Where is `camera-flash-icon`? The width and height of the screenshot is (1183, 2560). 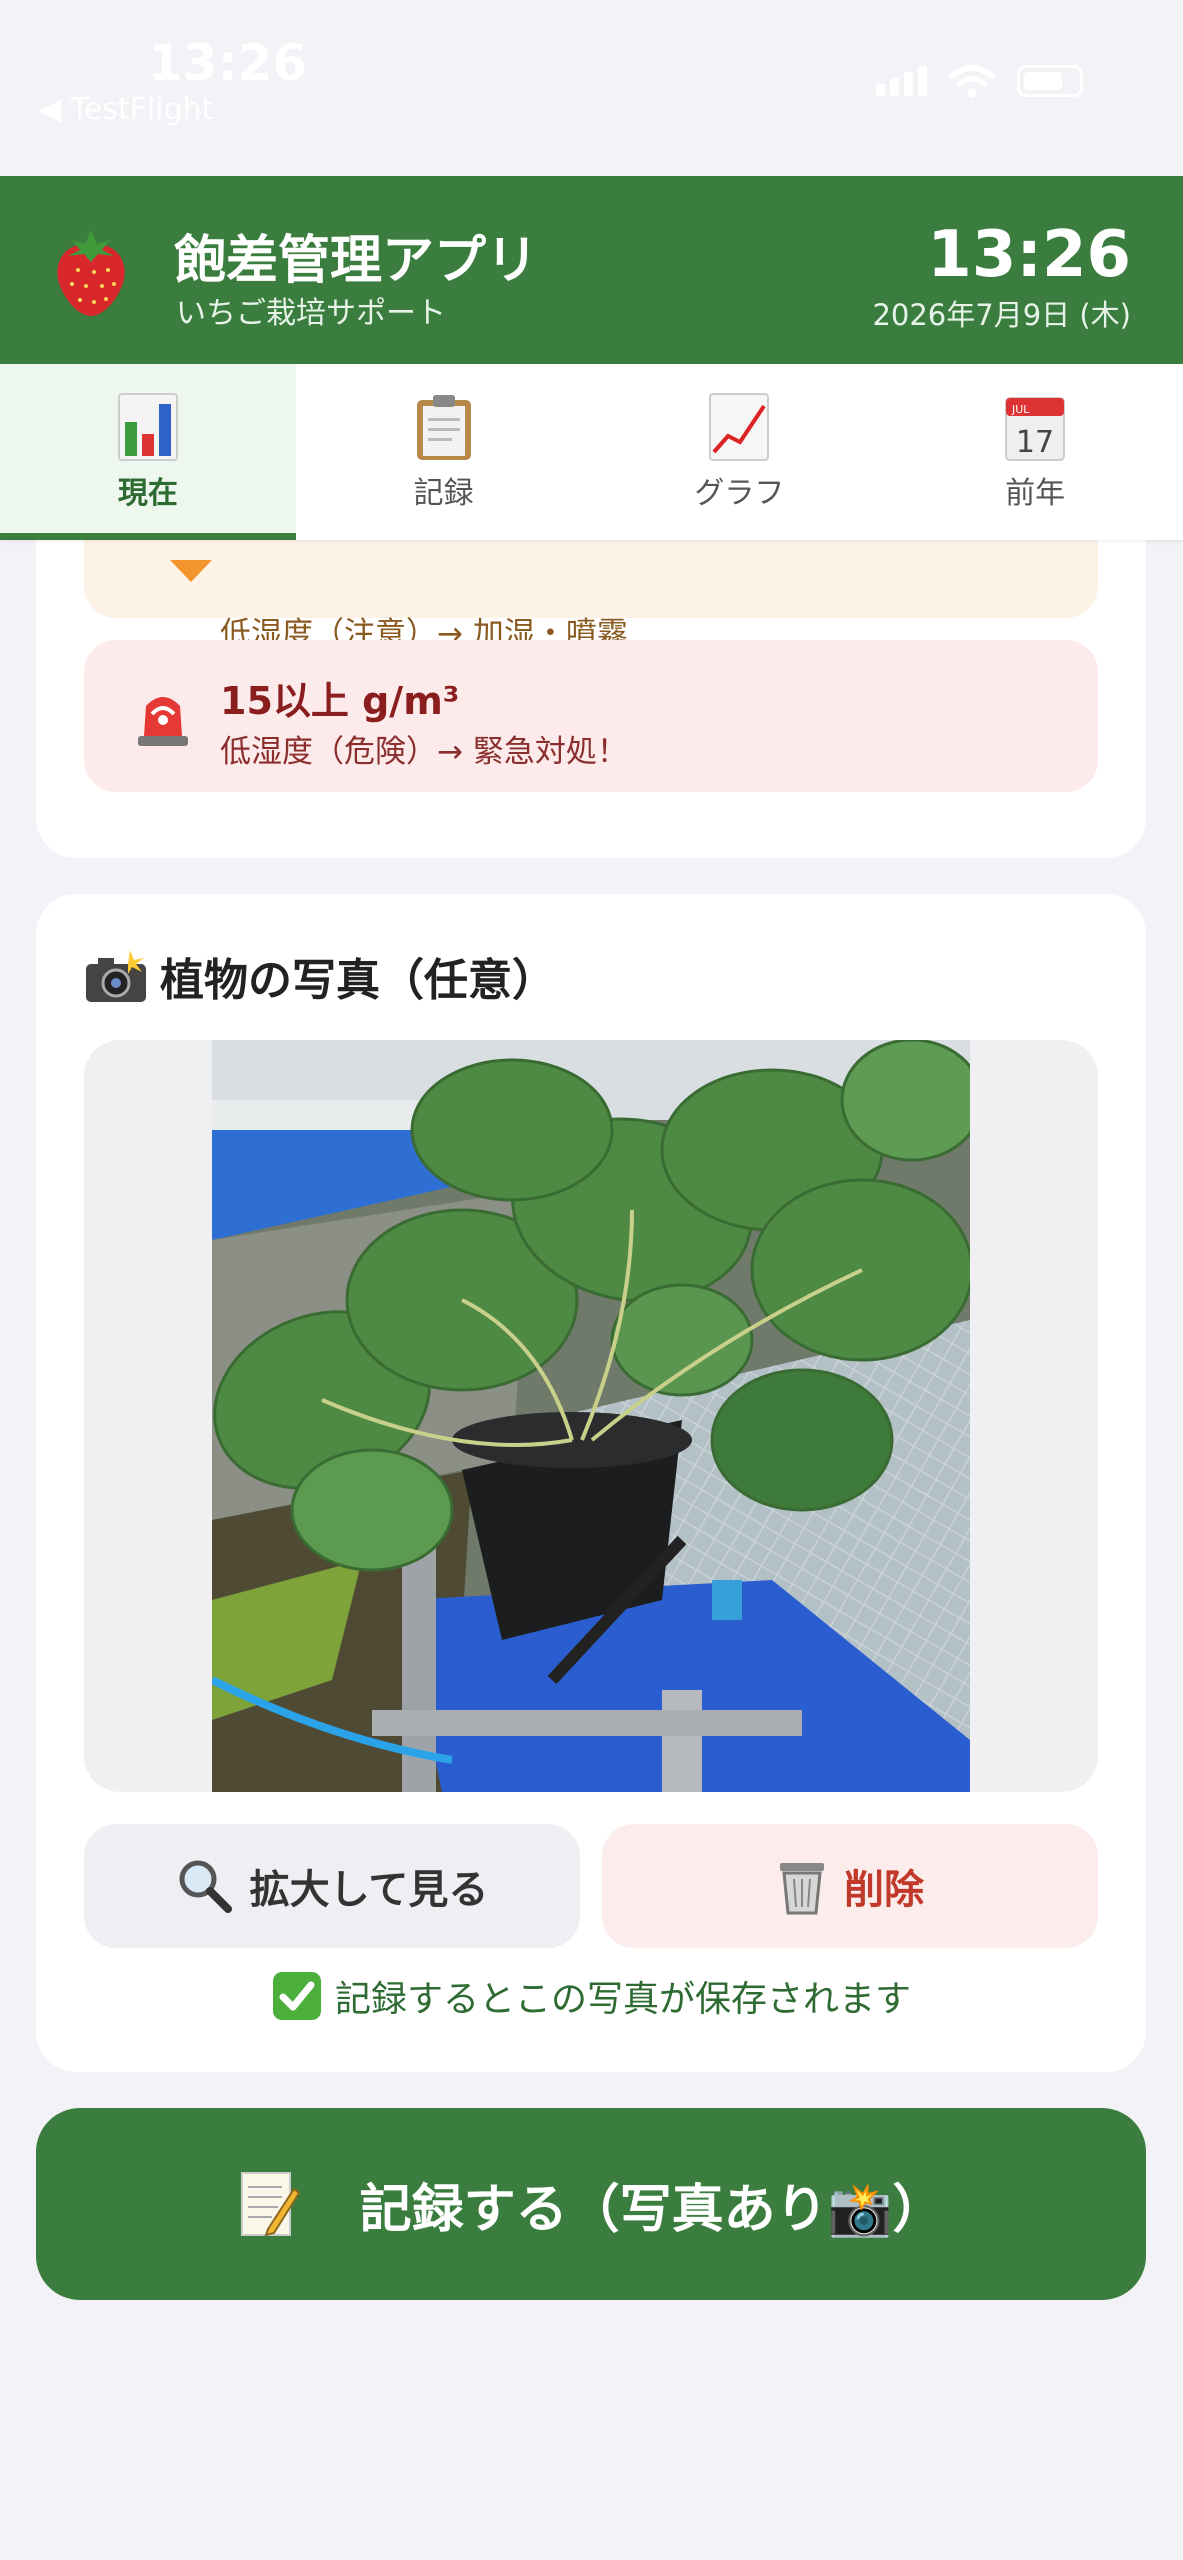
camera-flash-icon is located at coordinates (116, 976).